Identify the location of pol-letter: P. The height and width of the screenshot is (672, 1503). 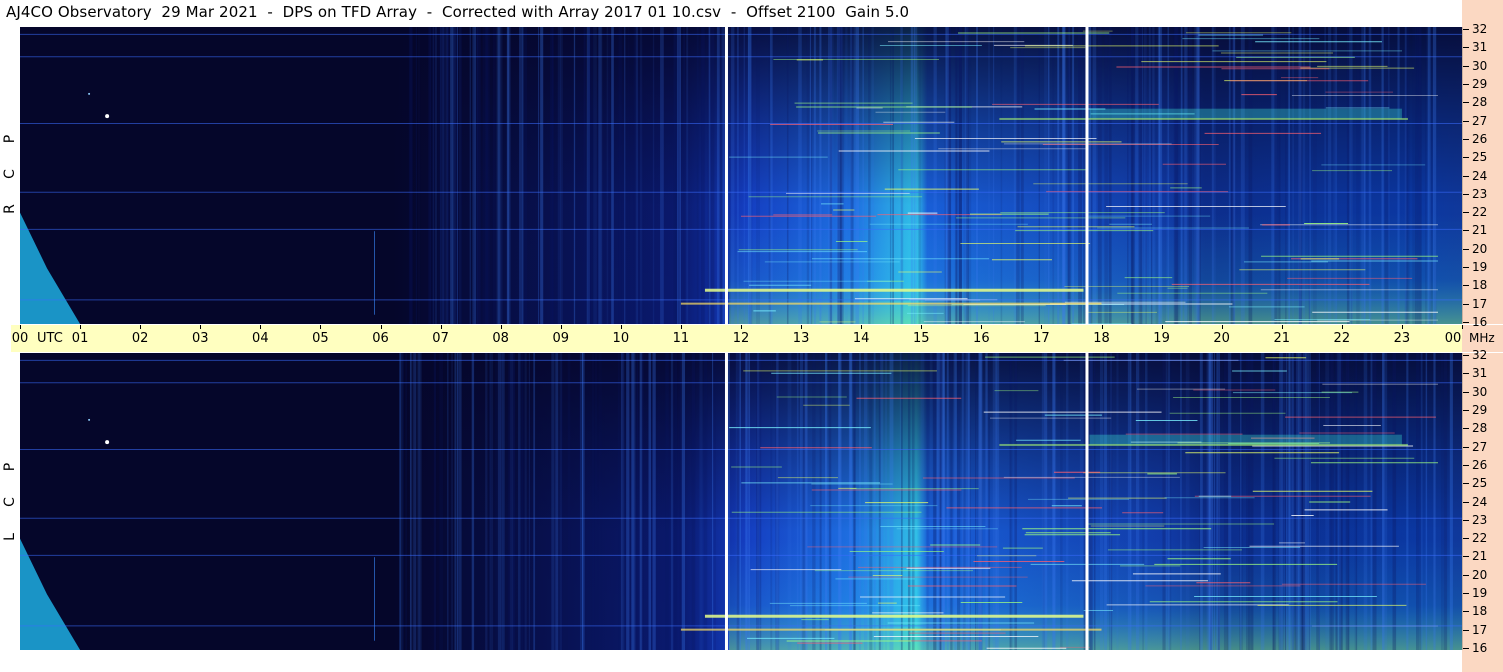
(10, 467).